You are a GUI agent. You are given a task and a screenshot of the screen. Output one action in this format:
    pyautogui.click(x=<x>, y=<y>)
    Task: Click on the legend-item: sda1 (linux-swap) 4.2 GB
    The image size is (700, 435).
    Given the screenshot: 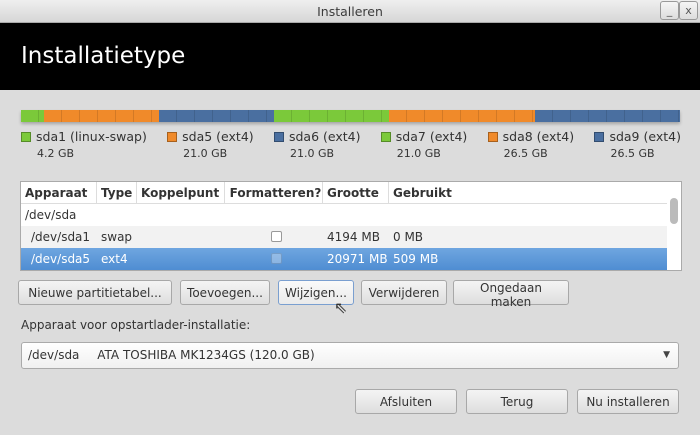 What is the action you would take?
    pyautogui.click(x=84, y=144)
    